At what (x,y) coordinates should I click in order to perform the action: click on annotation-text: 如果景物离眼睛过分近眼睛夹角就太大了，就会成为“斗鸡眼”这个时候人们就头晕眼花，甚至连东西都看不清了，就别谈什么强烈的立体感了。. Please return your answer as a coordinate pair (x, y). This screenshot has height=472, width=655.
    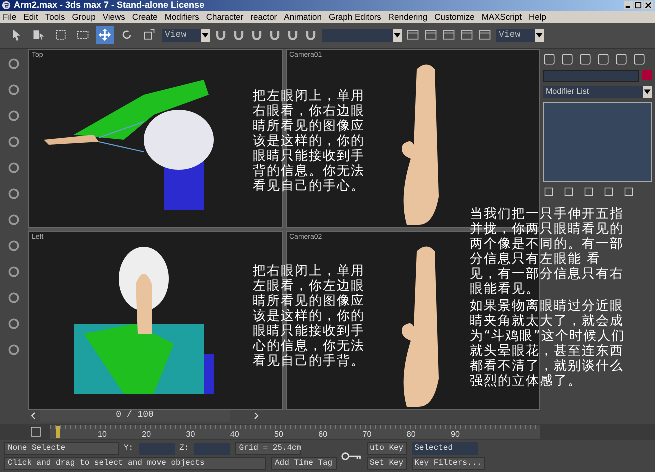
    Looking at the image, I should click on (548, 343).